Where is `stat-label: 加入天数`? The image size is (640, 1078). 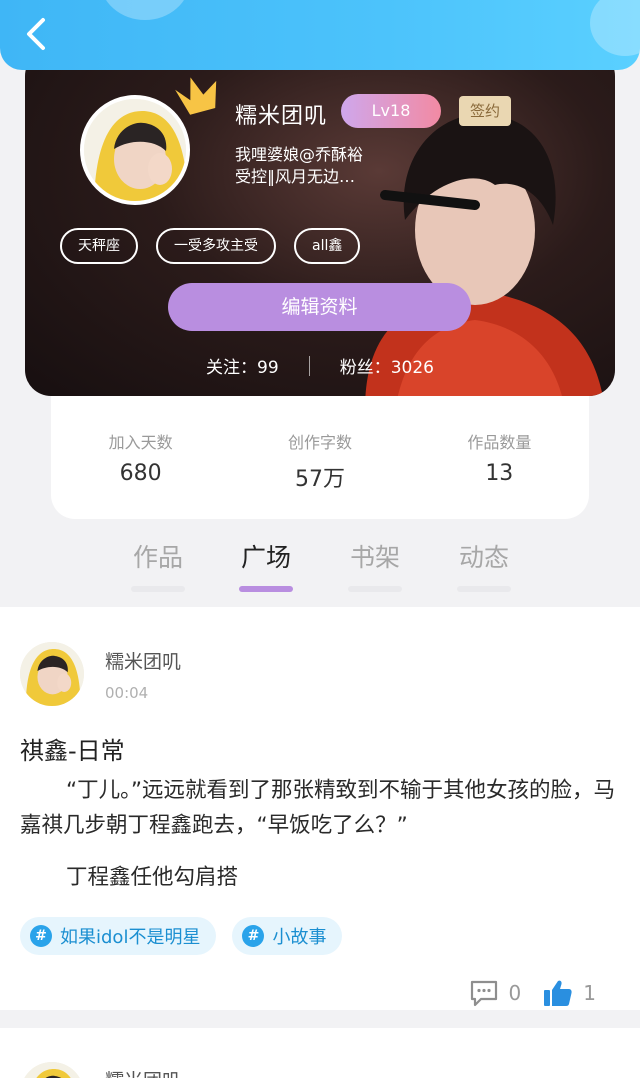 stat-label: 加入天数 is located at coordinates (140, 442).